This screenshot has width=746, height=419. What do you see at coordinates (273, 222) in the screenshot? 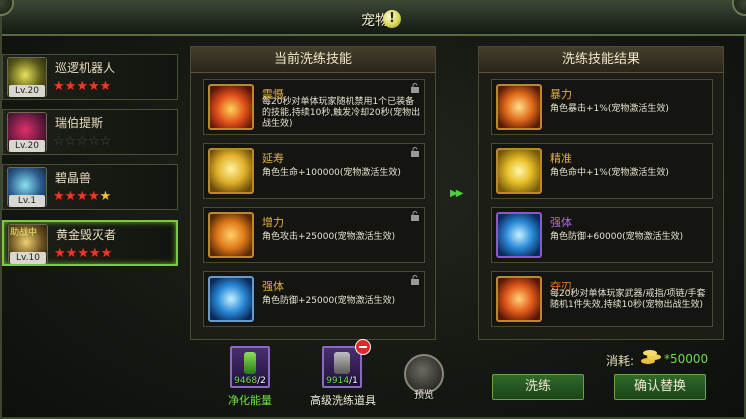
I see `skill-name: 增力` at bounding box center [273, 222].